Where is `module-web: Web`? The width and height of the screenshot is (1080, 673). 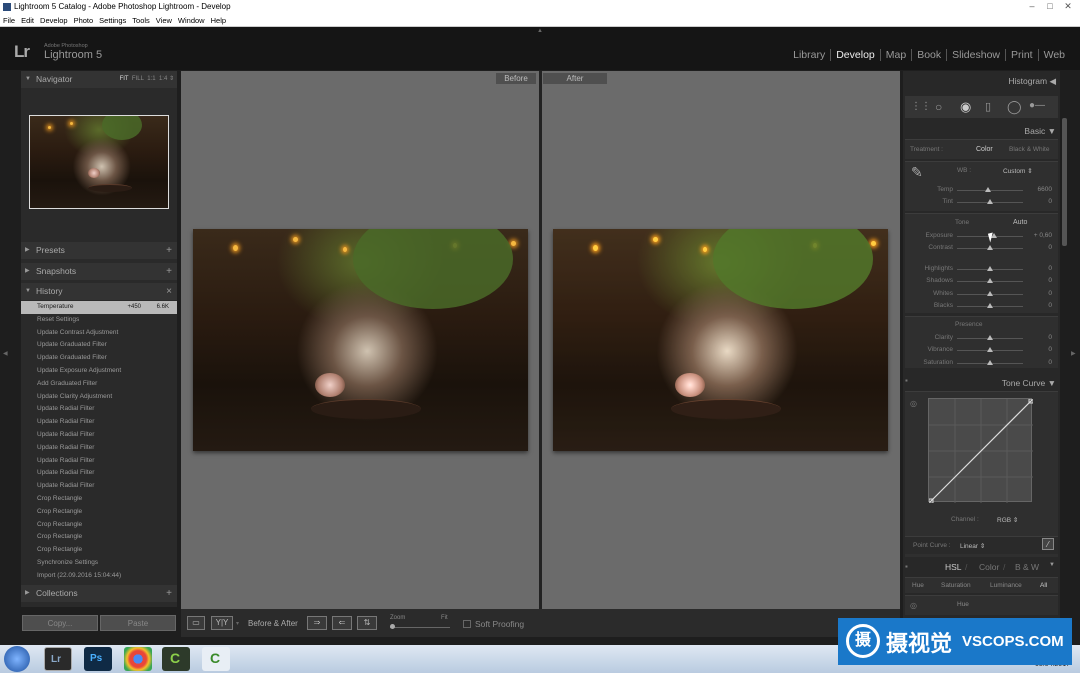 module-web: Web is located at coordinates (1054, 55).